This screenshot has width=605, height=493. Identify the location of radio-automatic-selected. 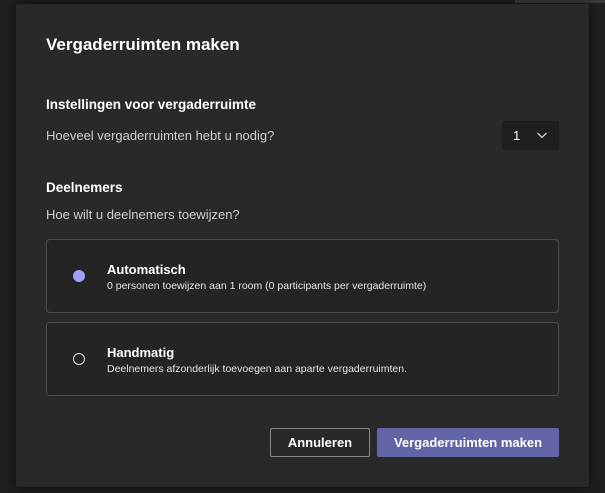
(79, 276).